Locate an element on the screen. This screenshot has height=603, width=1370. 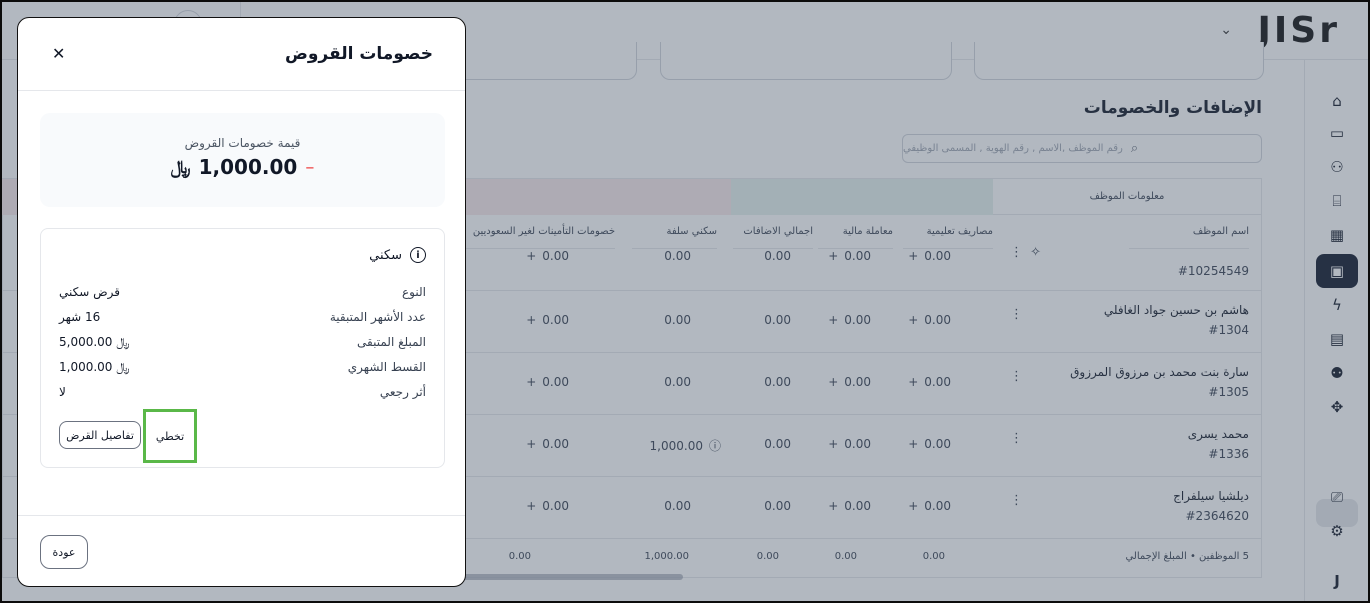
field-value: قرض سكني is located at coordinates (89, 292).